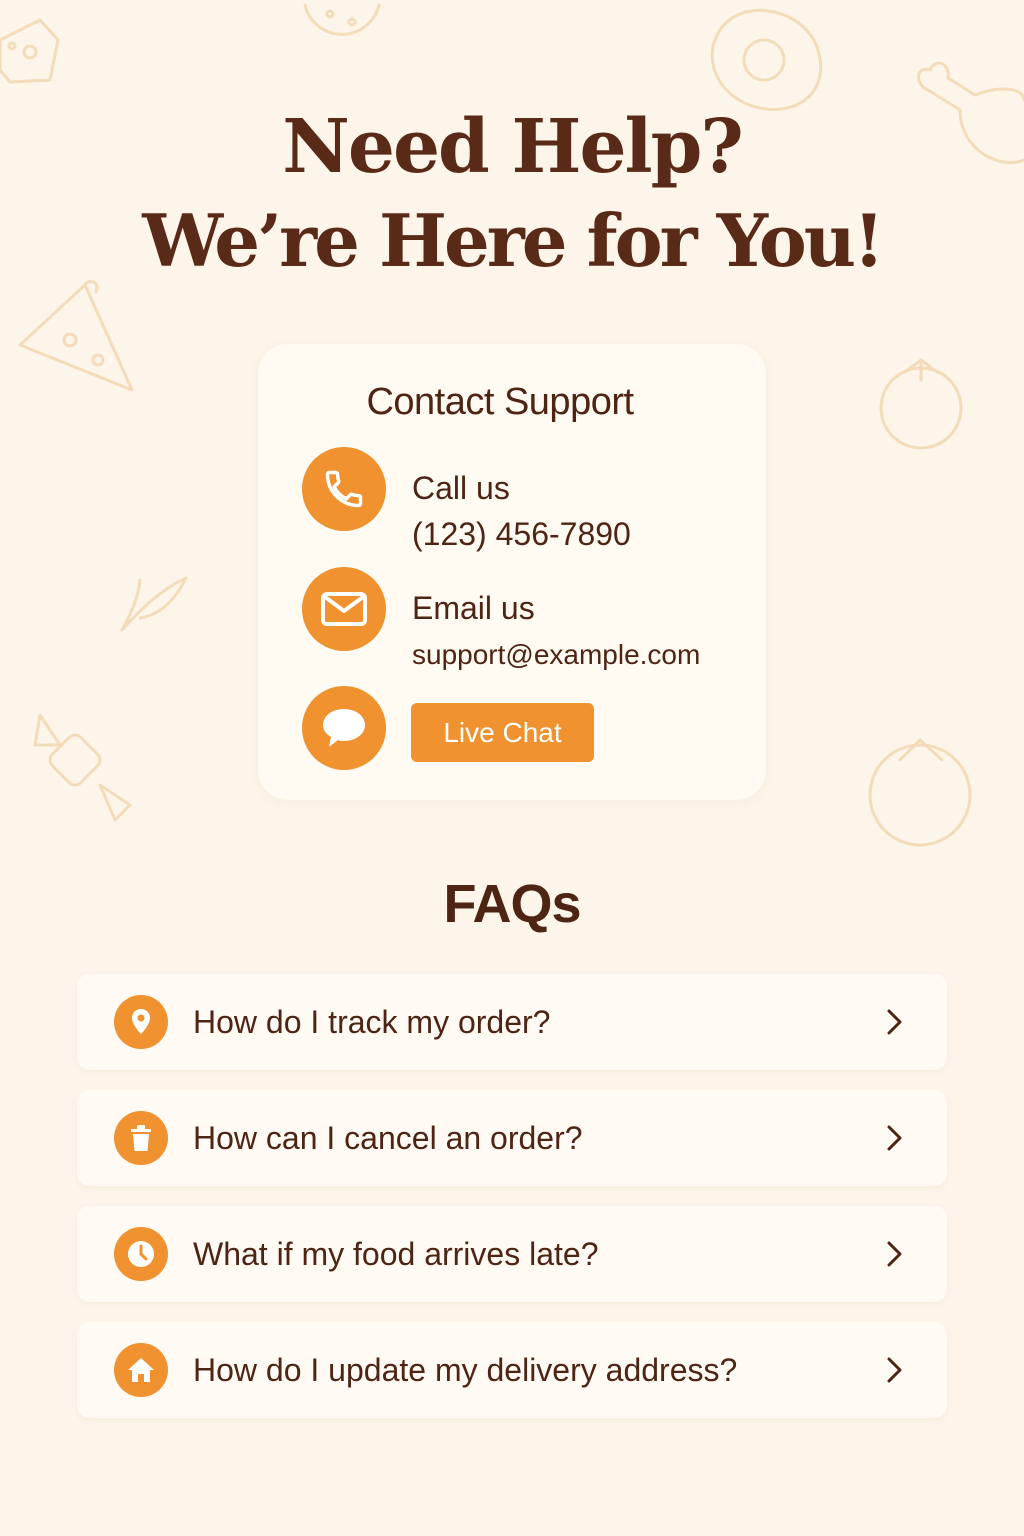  Describe the element at coordinates (154, 604) in the screenshot. I see `herb-doodle-icon` at that location.